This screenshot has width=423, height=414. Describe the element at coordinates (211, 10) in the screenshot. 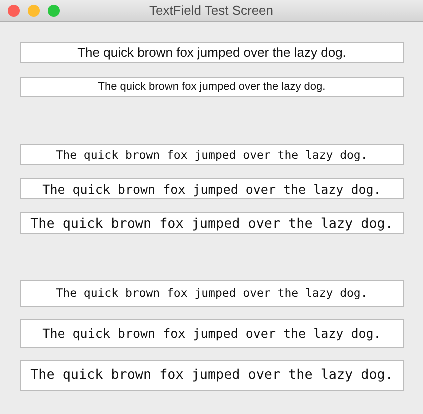

I see `window-title: TextField Test Screen` at that location.